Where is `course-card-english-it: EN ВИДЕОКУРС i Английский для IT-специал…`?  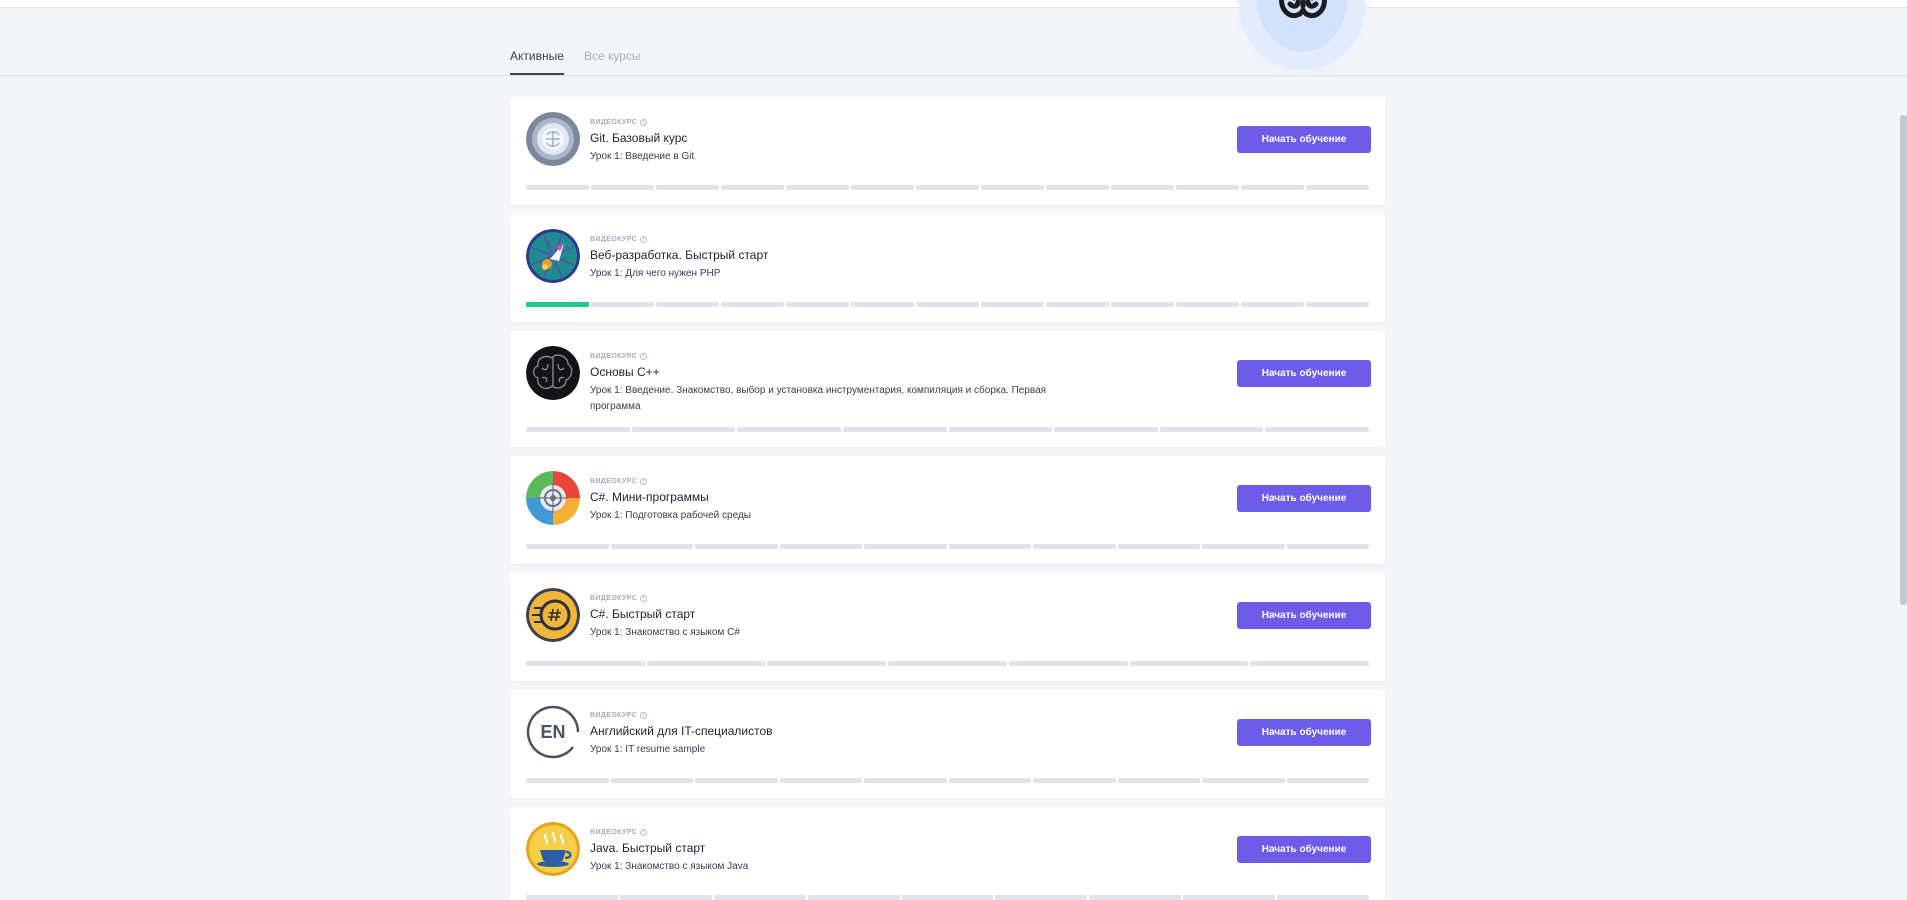
course-card-english-it: EN ВИДЕОКУРС i Английский для IT-специал… is located at coordinates (947, 744).